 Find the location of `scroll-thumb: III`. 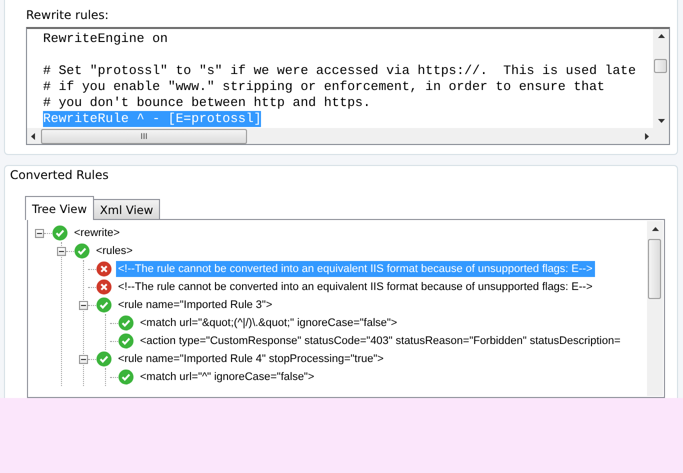

scroll-thumb: III is located at coordinates (144, 136).